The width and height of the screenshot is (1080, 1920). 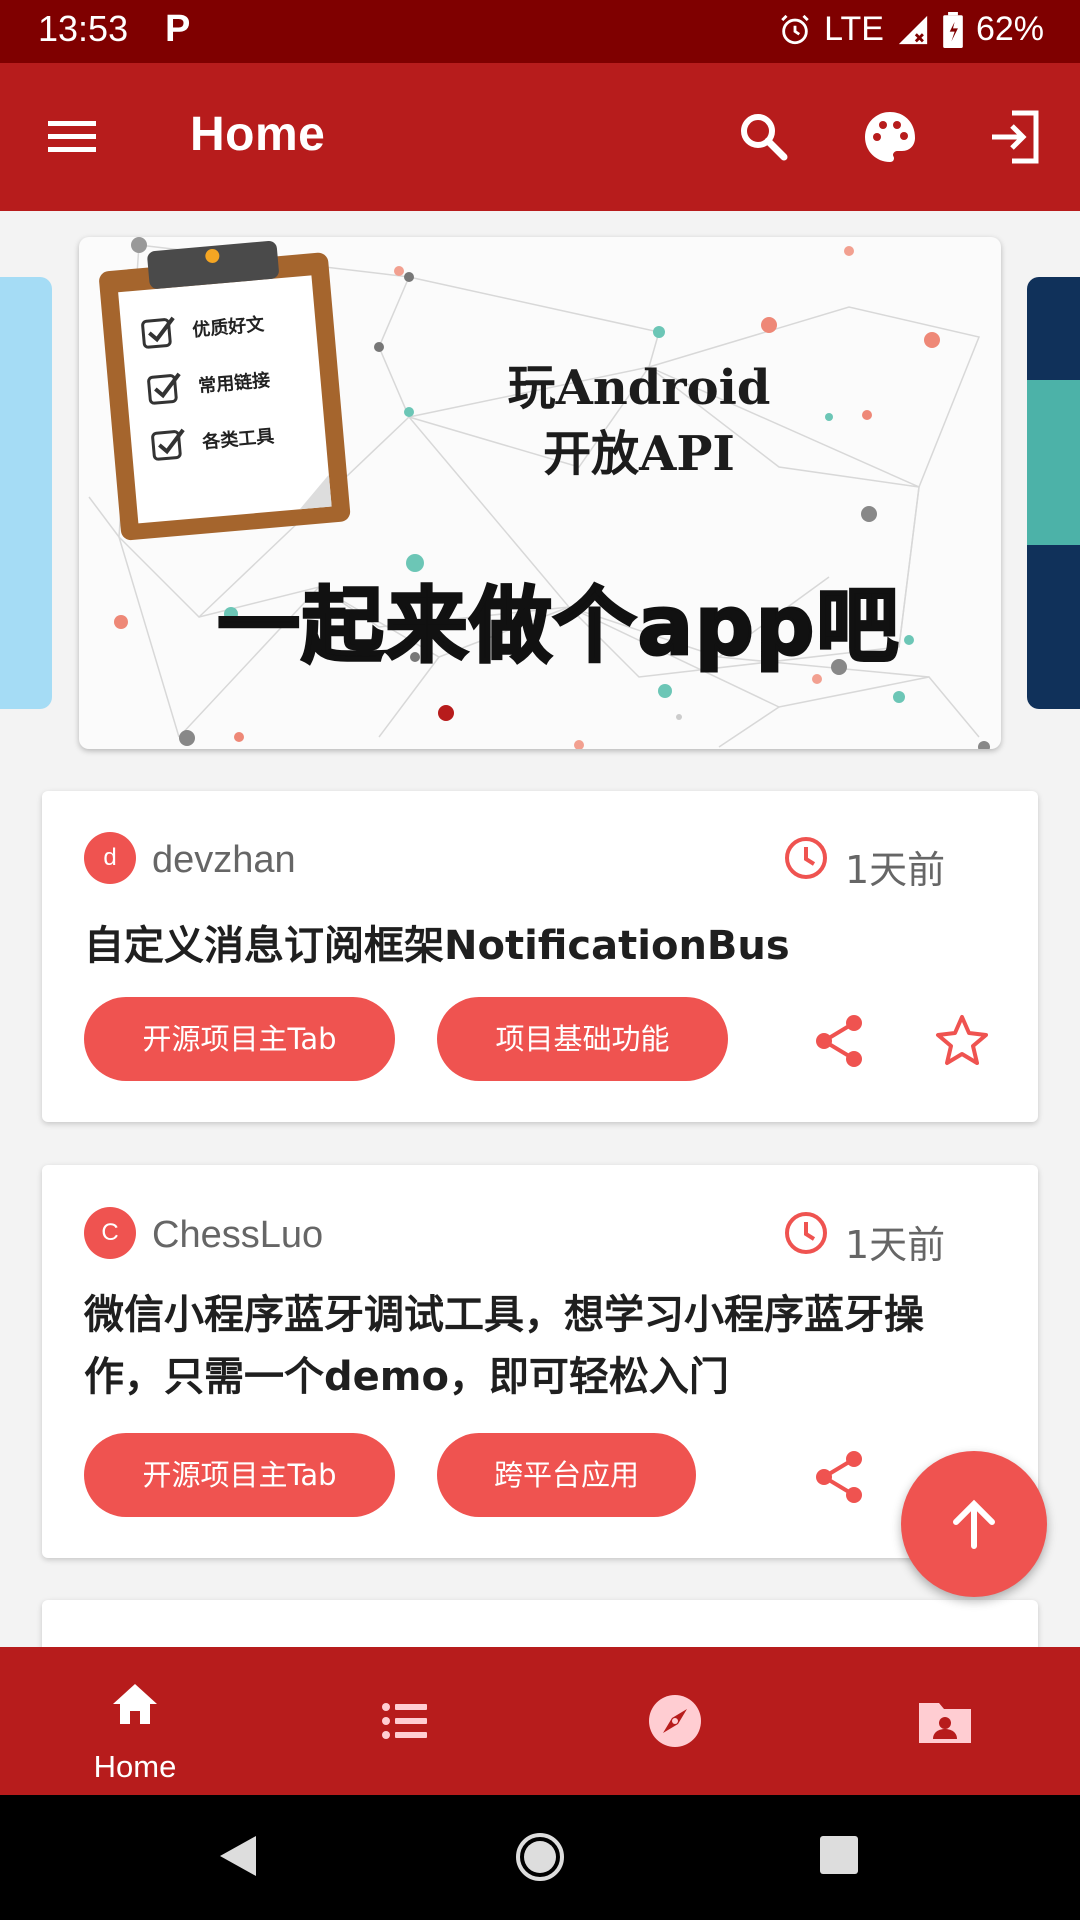 I want to click on status-right: LTE 62%, so click(x=911, y=29).